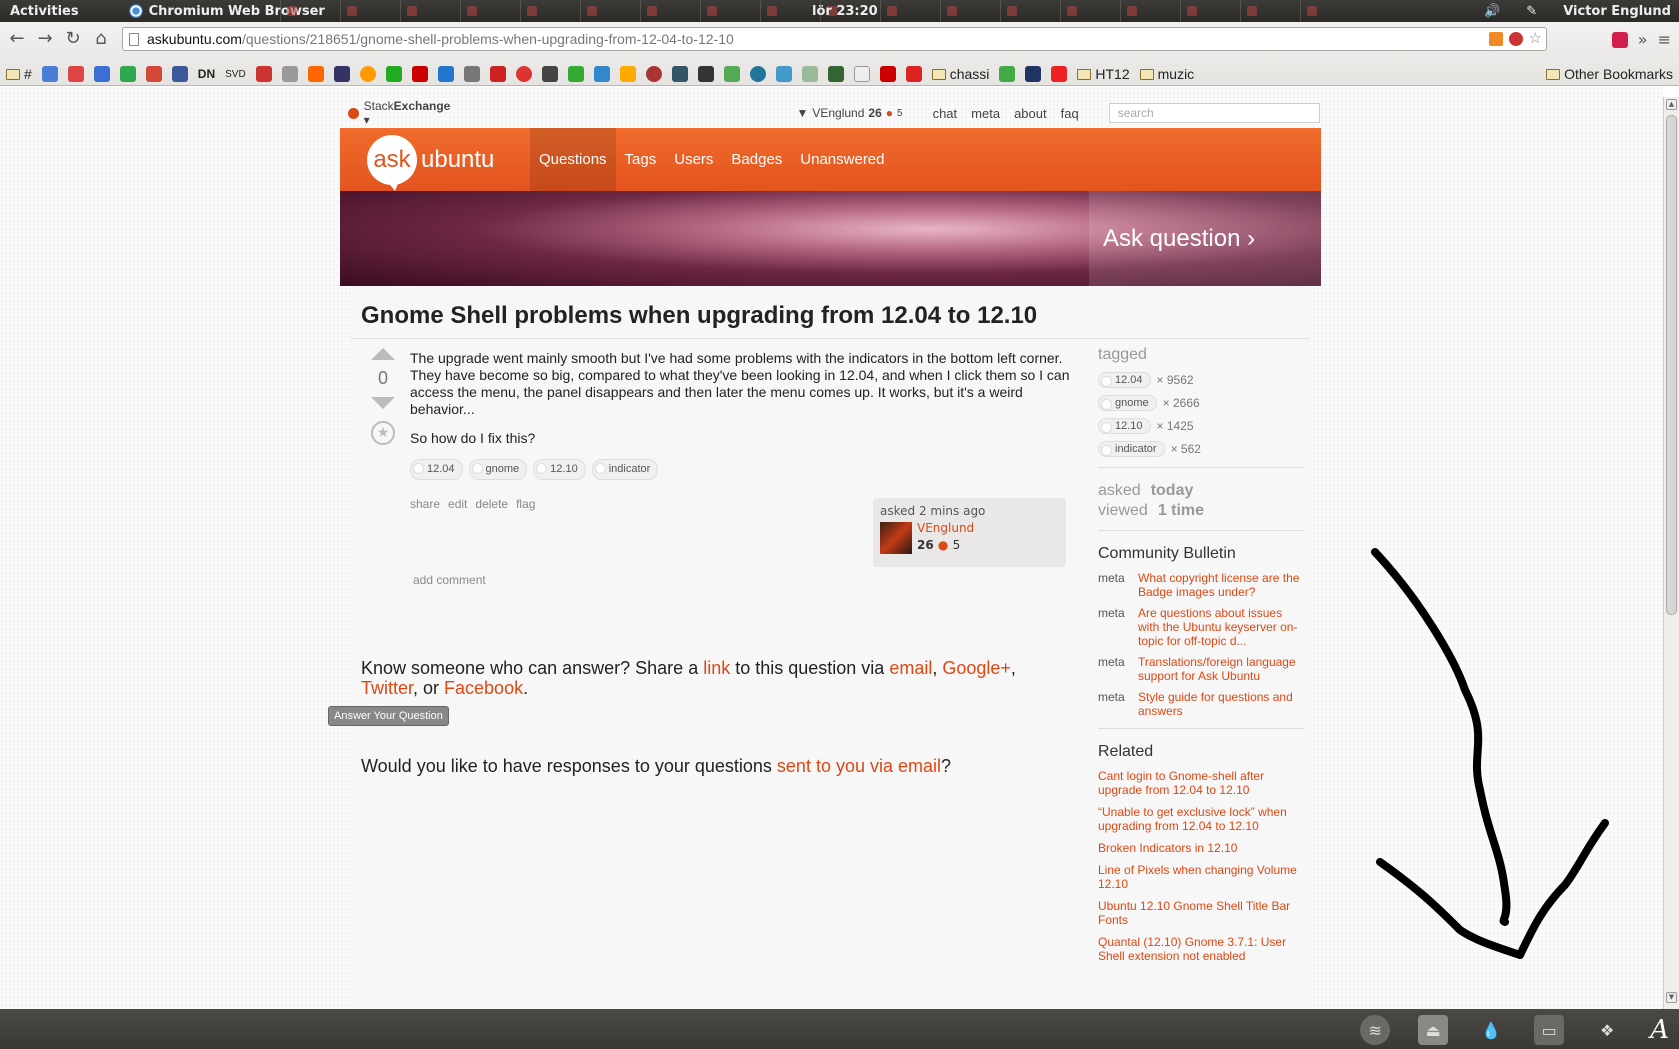 The width and height of the screenshot is (1679, 1049). What do you see at coordinates (1198, 848) in the screenshot?
I see `related-link: Broken Indicators in 12.10` at bounding box center [1198, 848].